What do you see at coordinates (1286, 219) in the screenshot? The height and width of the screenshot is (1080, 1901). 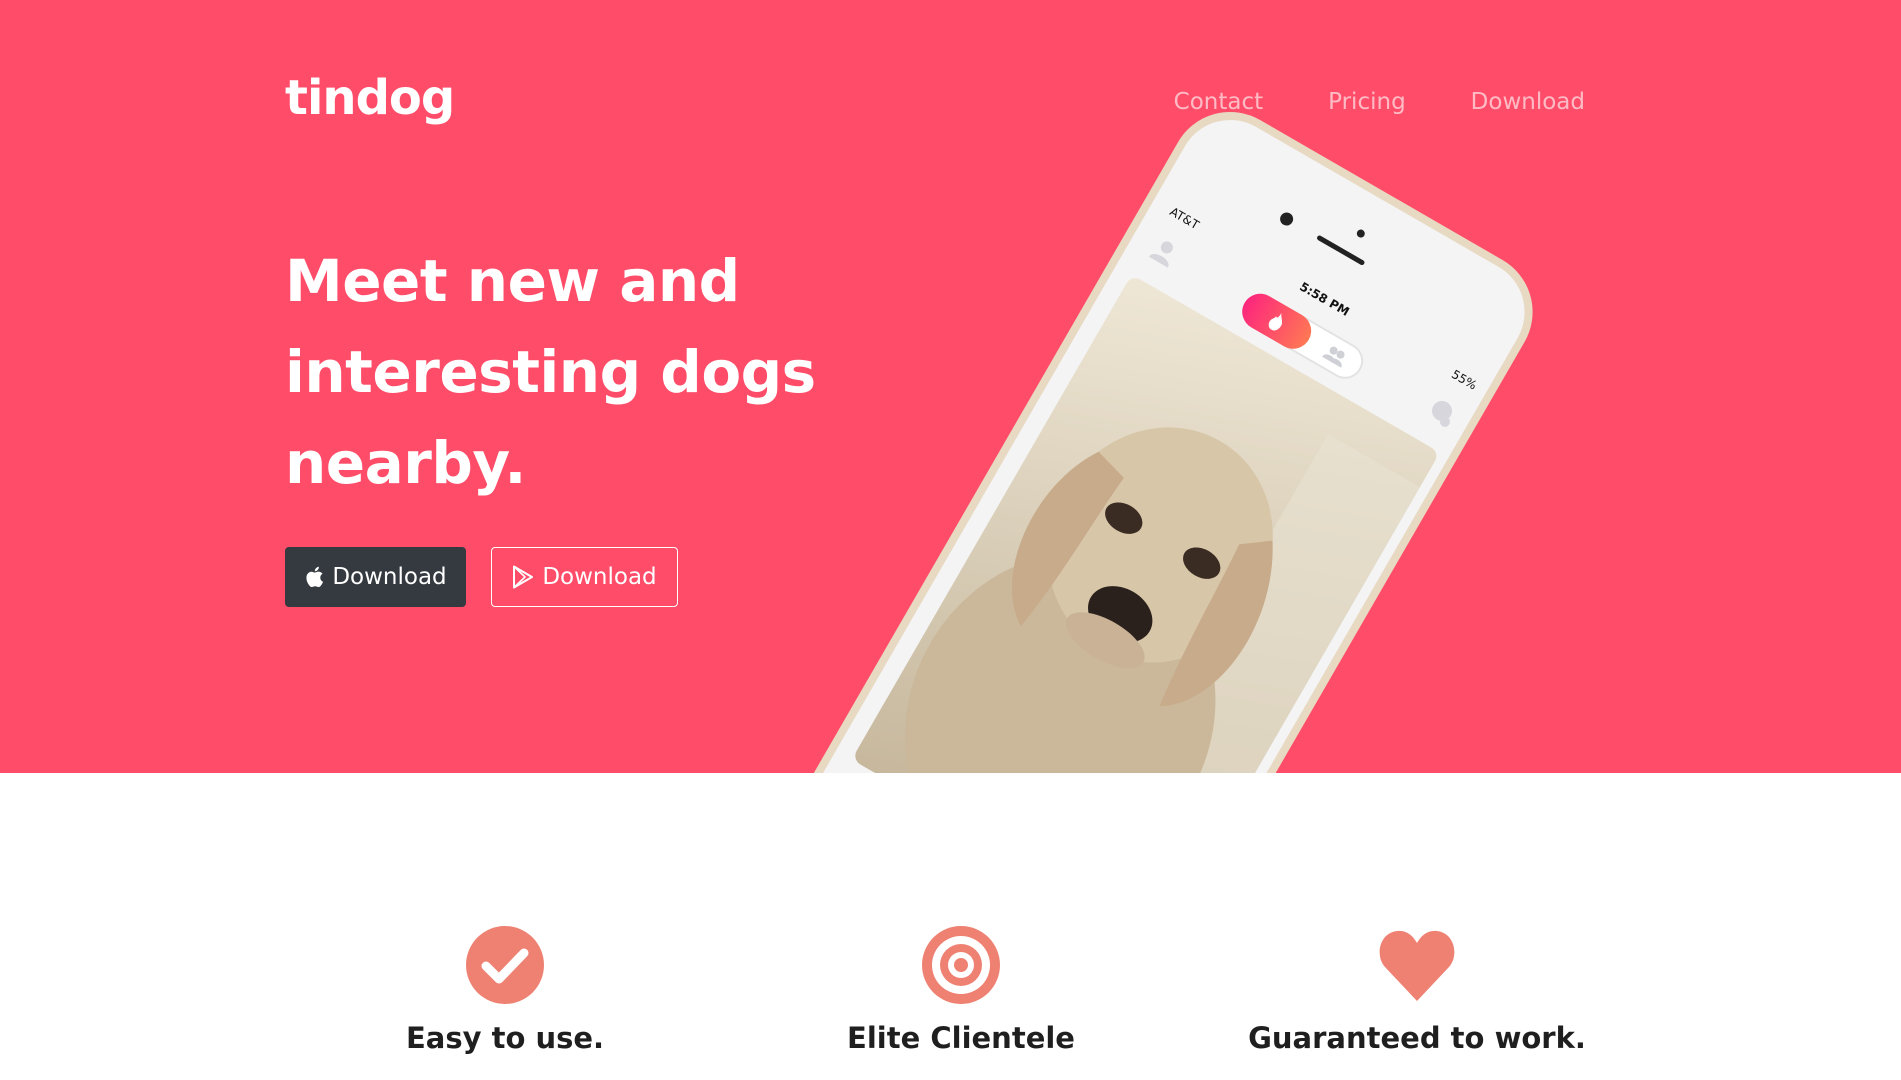 I see `phone-camera` at bounding box center [1286, 219].